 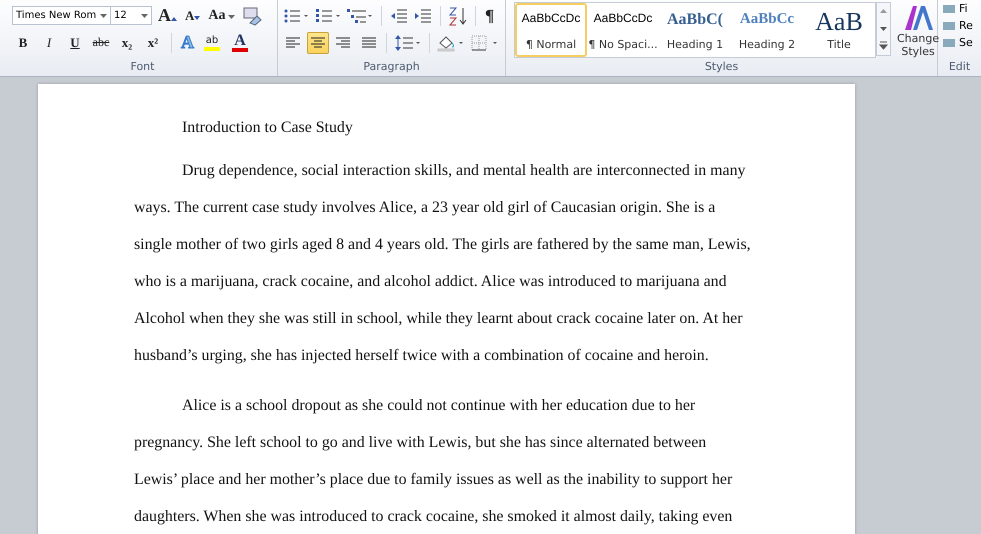 I want to click on shrink-font-button: A, so click(x=192, y=15).